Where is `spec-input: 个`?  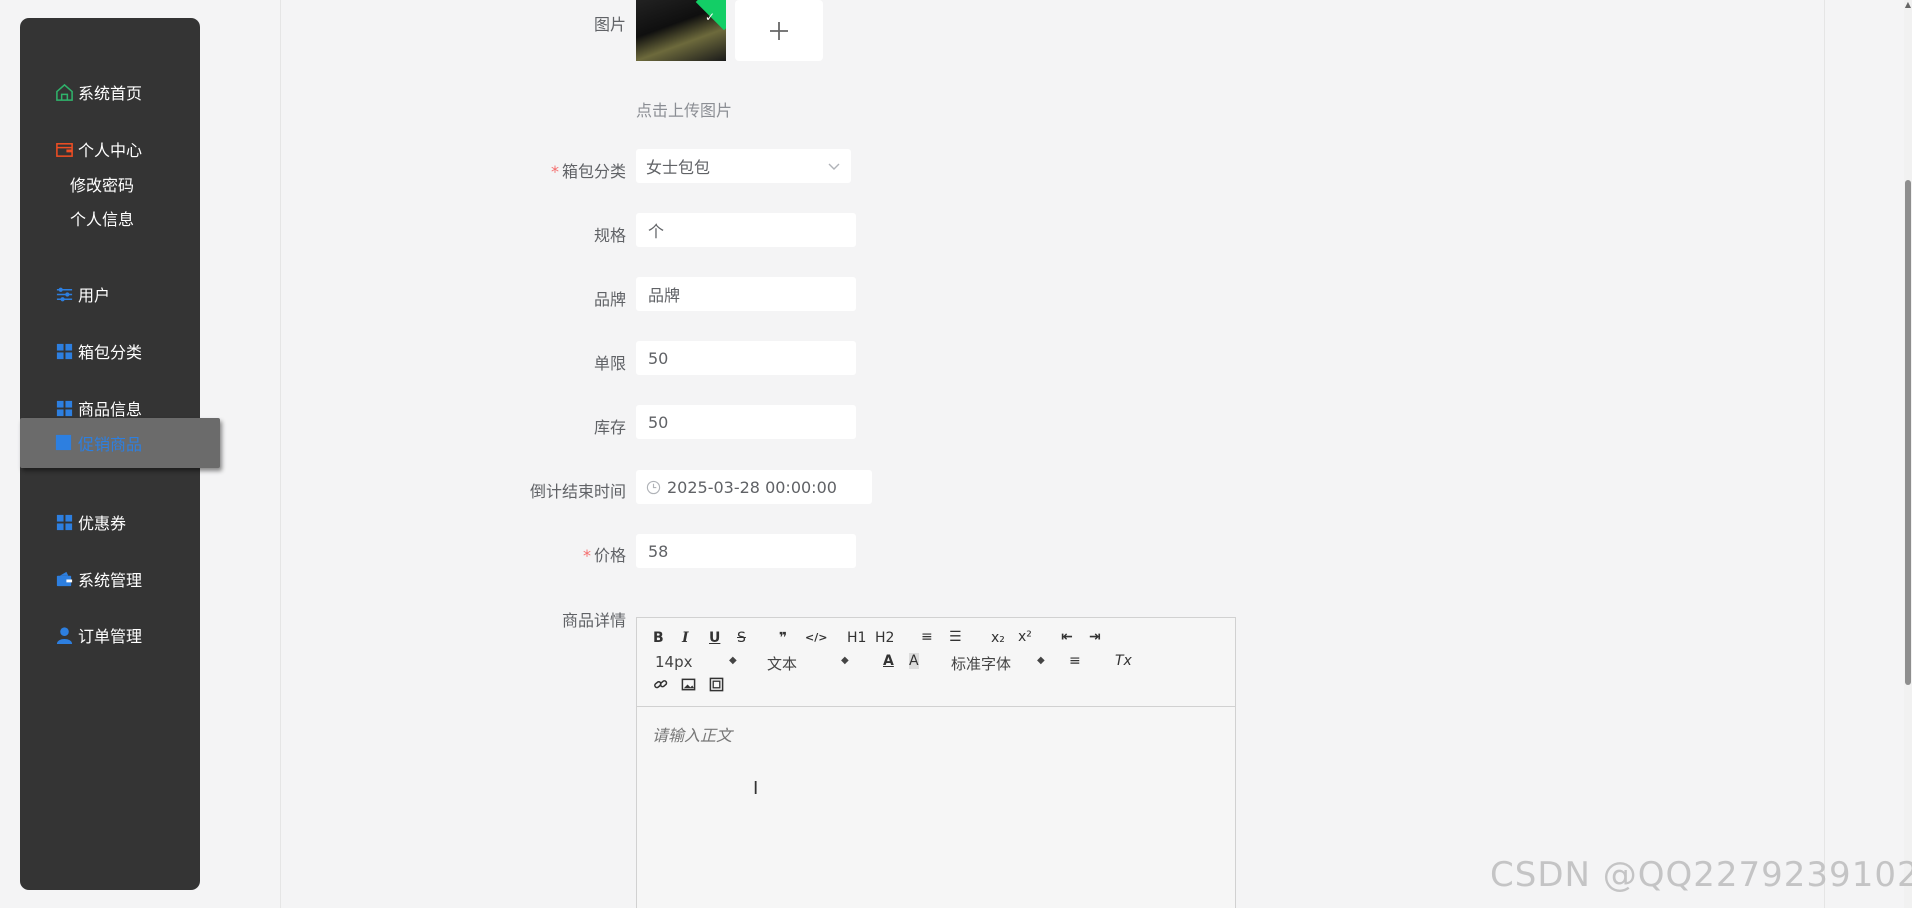 spec-input: 个 is located at coordinates (746, 230).